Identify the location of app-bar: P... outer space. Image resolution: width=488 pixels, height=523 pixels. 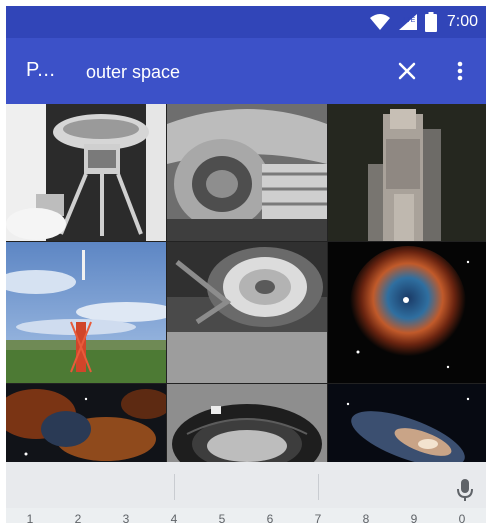
(246, 71).